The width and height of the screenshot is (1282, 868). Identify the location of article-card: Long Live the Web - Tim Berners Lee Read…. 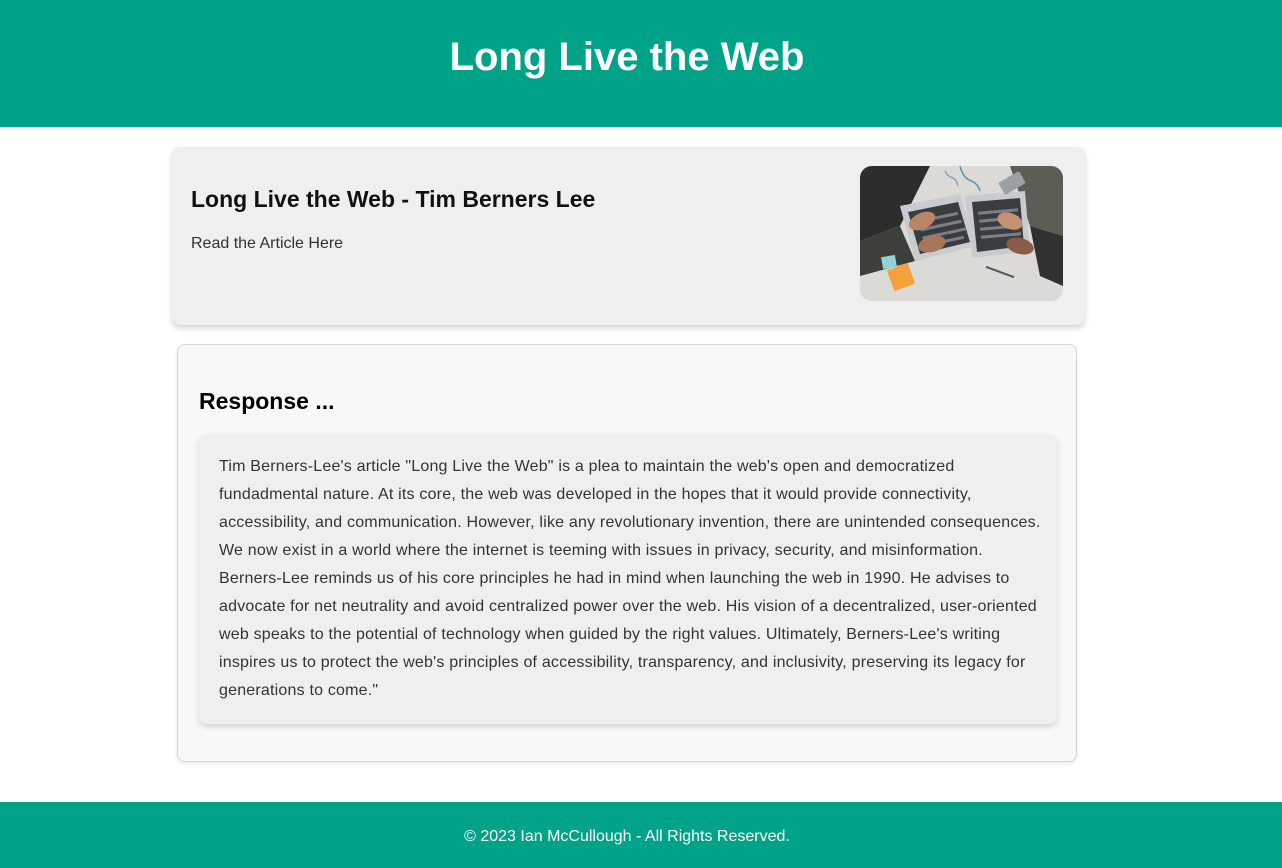
(628, 236).